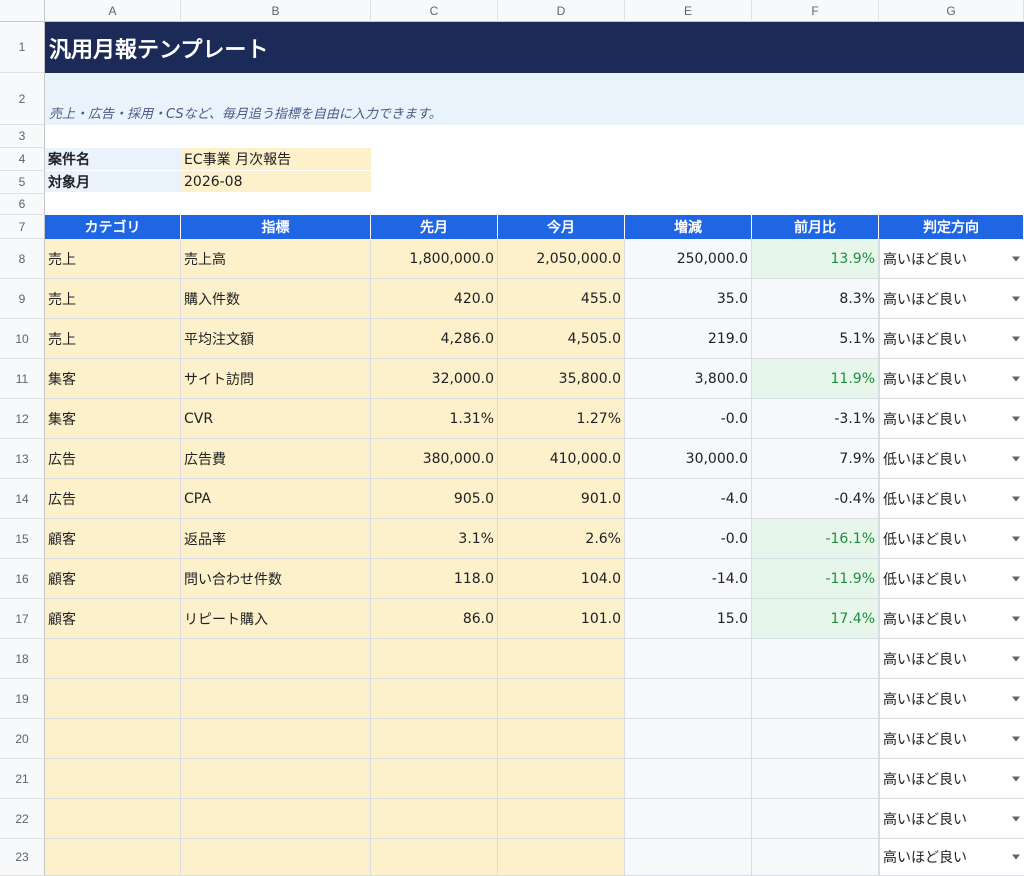 The width and height of the screenshot is (1024, 876). Describe the element at coordinates (688, 379) in the screenshot. I see `cell-diff: 3,800.0` at that location.